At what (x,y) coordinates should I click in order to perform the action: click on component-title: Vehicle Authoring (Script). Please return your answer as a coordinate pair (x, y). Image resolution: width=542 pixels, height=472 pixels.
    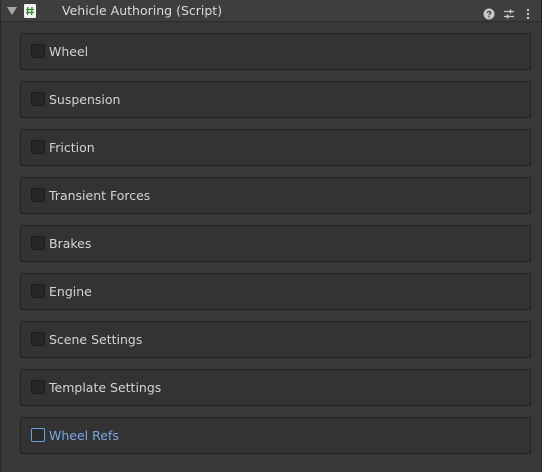
    Looking at the image, I should click on (142, 10).